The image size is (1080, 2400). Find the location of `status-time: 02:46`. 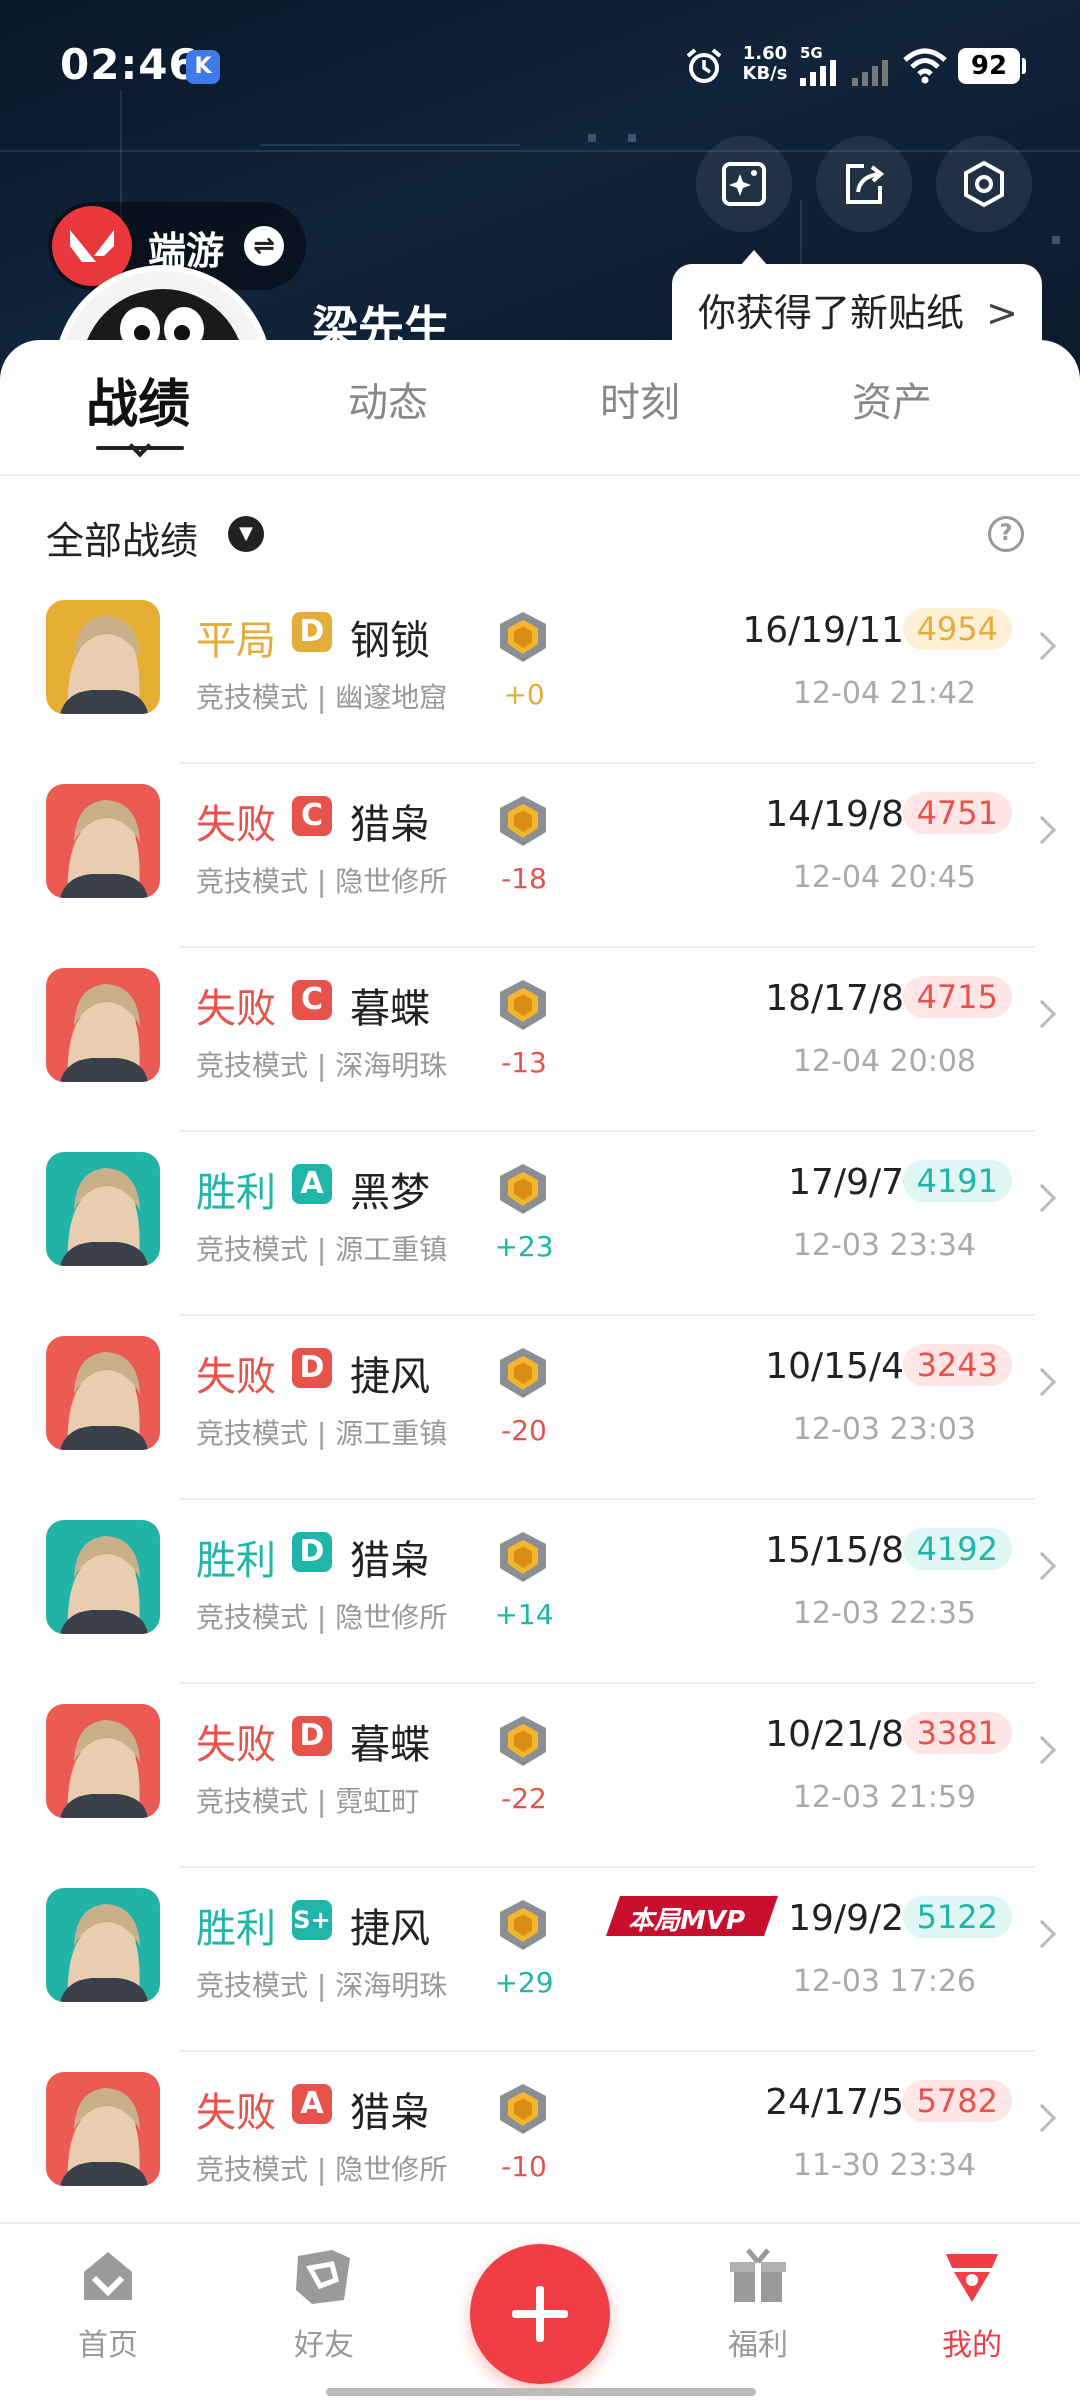

status-time: 02:46 is located at coordinates (129, 64).